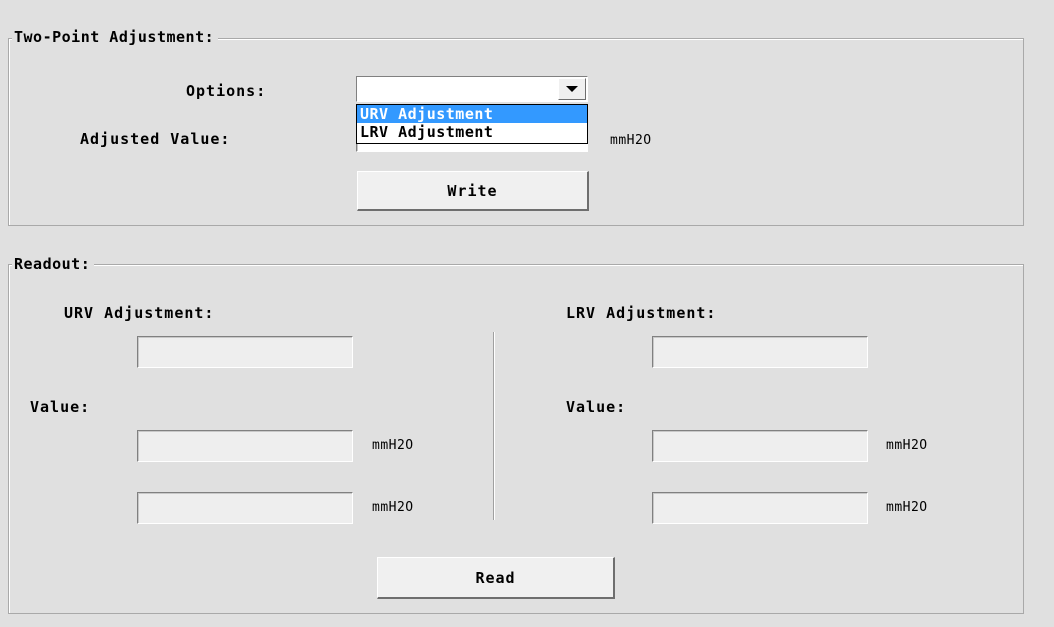  What do you see at coordinates (907, 507) in the screenshot?
I see `lrv-value-unit-2: mmH2O` at bounding box center [907, 507].